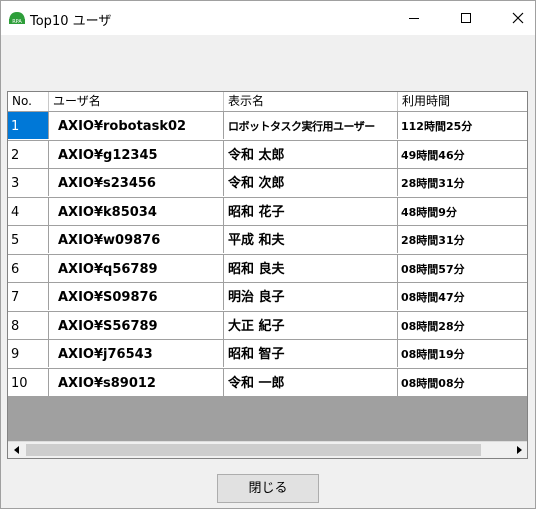  Describe the element at coordinates (28, 296) in the screenshot. I see `row-no-cell: 7` at that location.